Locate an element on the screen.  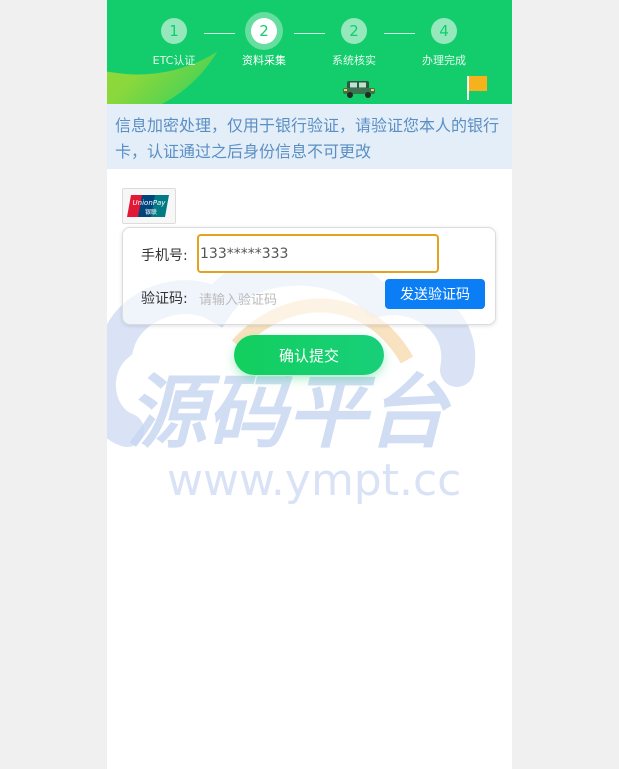
watermark-url: www.ympt.cc is located at coordinates (314, 480).